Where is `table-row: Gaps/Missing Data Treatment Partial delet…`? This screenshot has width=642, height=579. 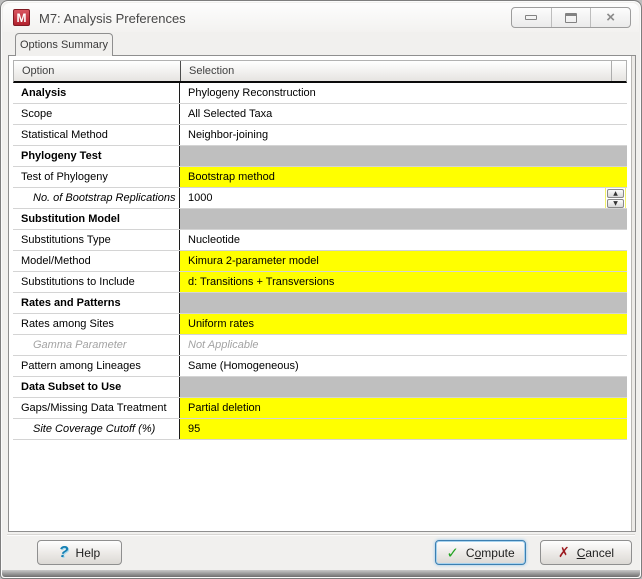
table-row: Gaps/Missing Data Treatment Partial delet… is located at coordinates (320, 408).